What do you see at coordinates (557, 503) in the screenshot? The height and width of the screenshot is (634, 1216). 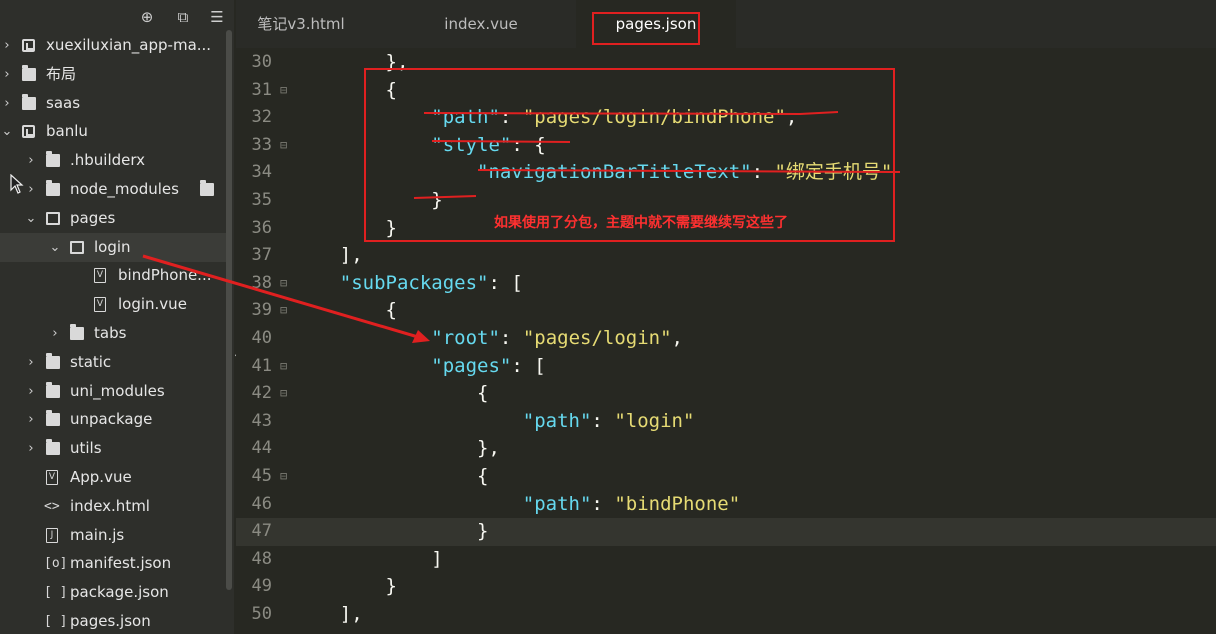 I see `code-token: "path"` at bounding box center [557, 503].